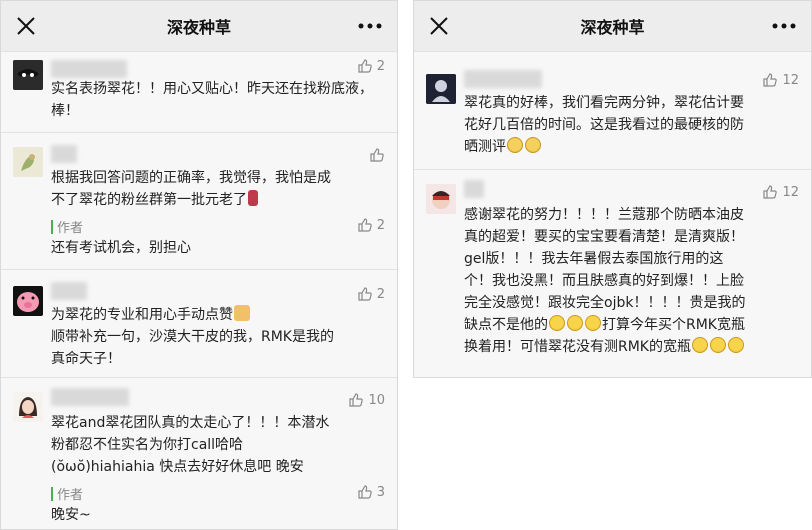 Image resolution: width=812 pixels, height=530 pixels. What do you see at coordinates (380, 492) in the screenshot?
I see `like-count: 3` at bounding box center [380, 492].